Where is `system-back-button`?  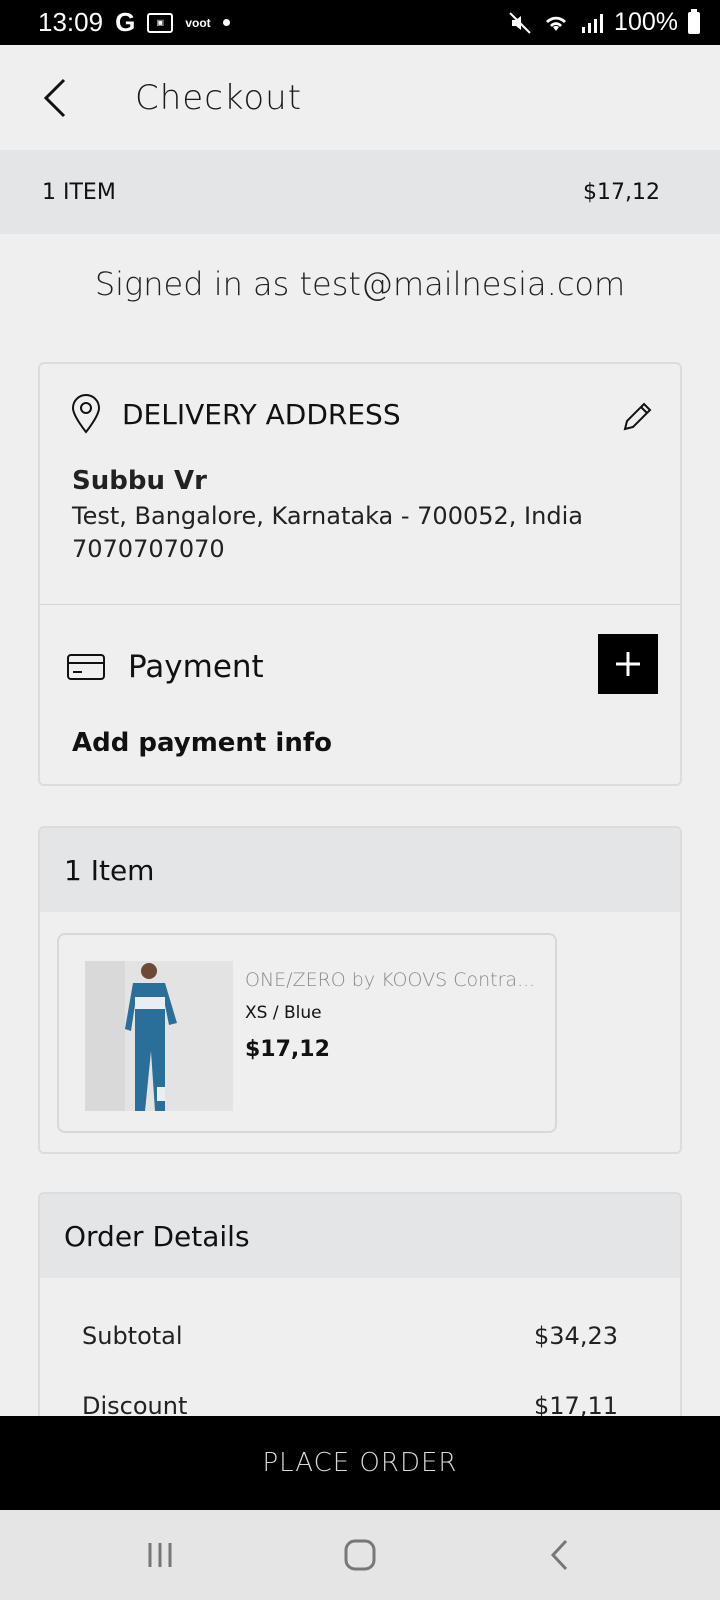 system-back-button is located at coordinates (560, 1555).